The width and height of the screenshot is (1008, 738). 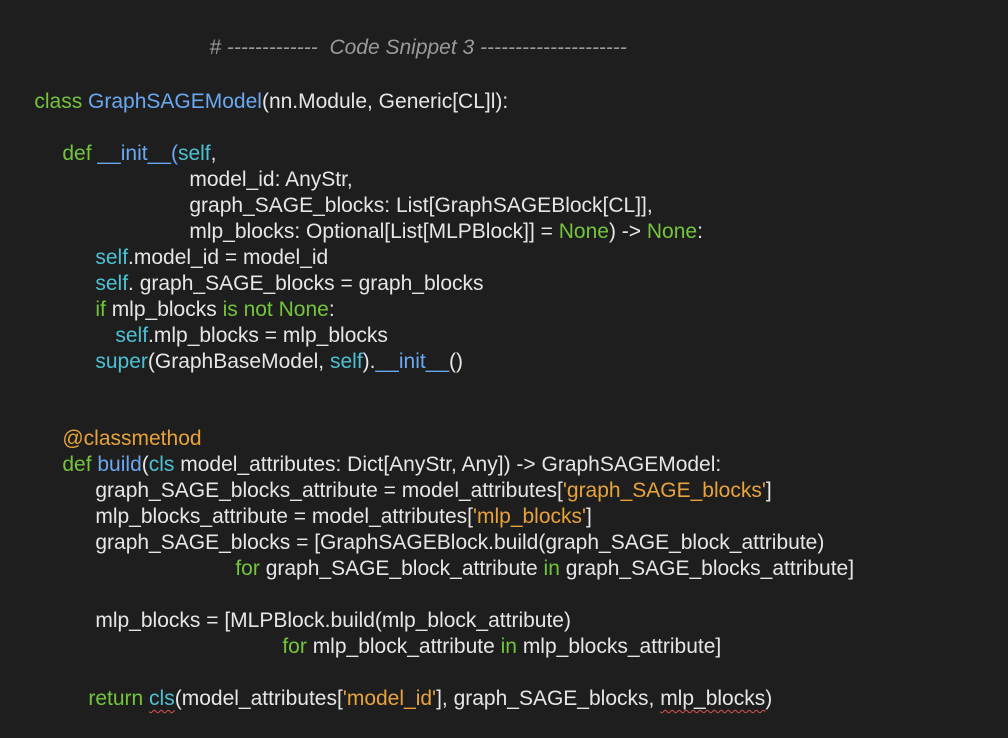 What do you see at coordinates (121, 361) in the screenshot?
I see `super-builtin: super` at bounding box center [121, 361].